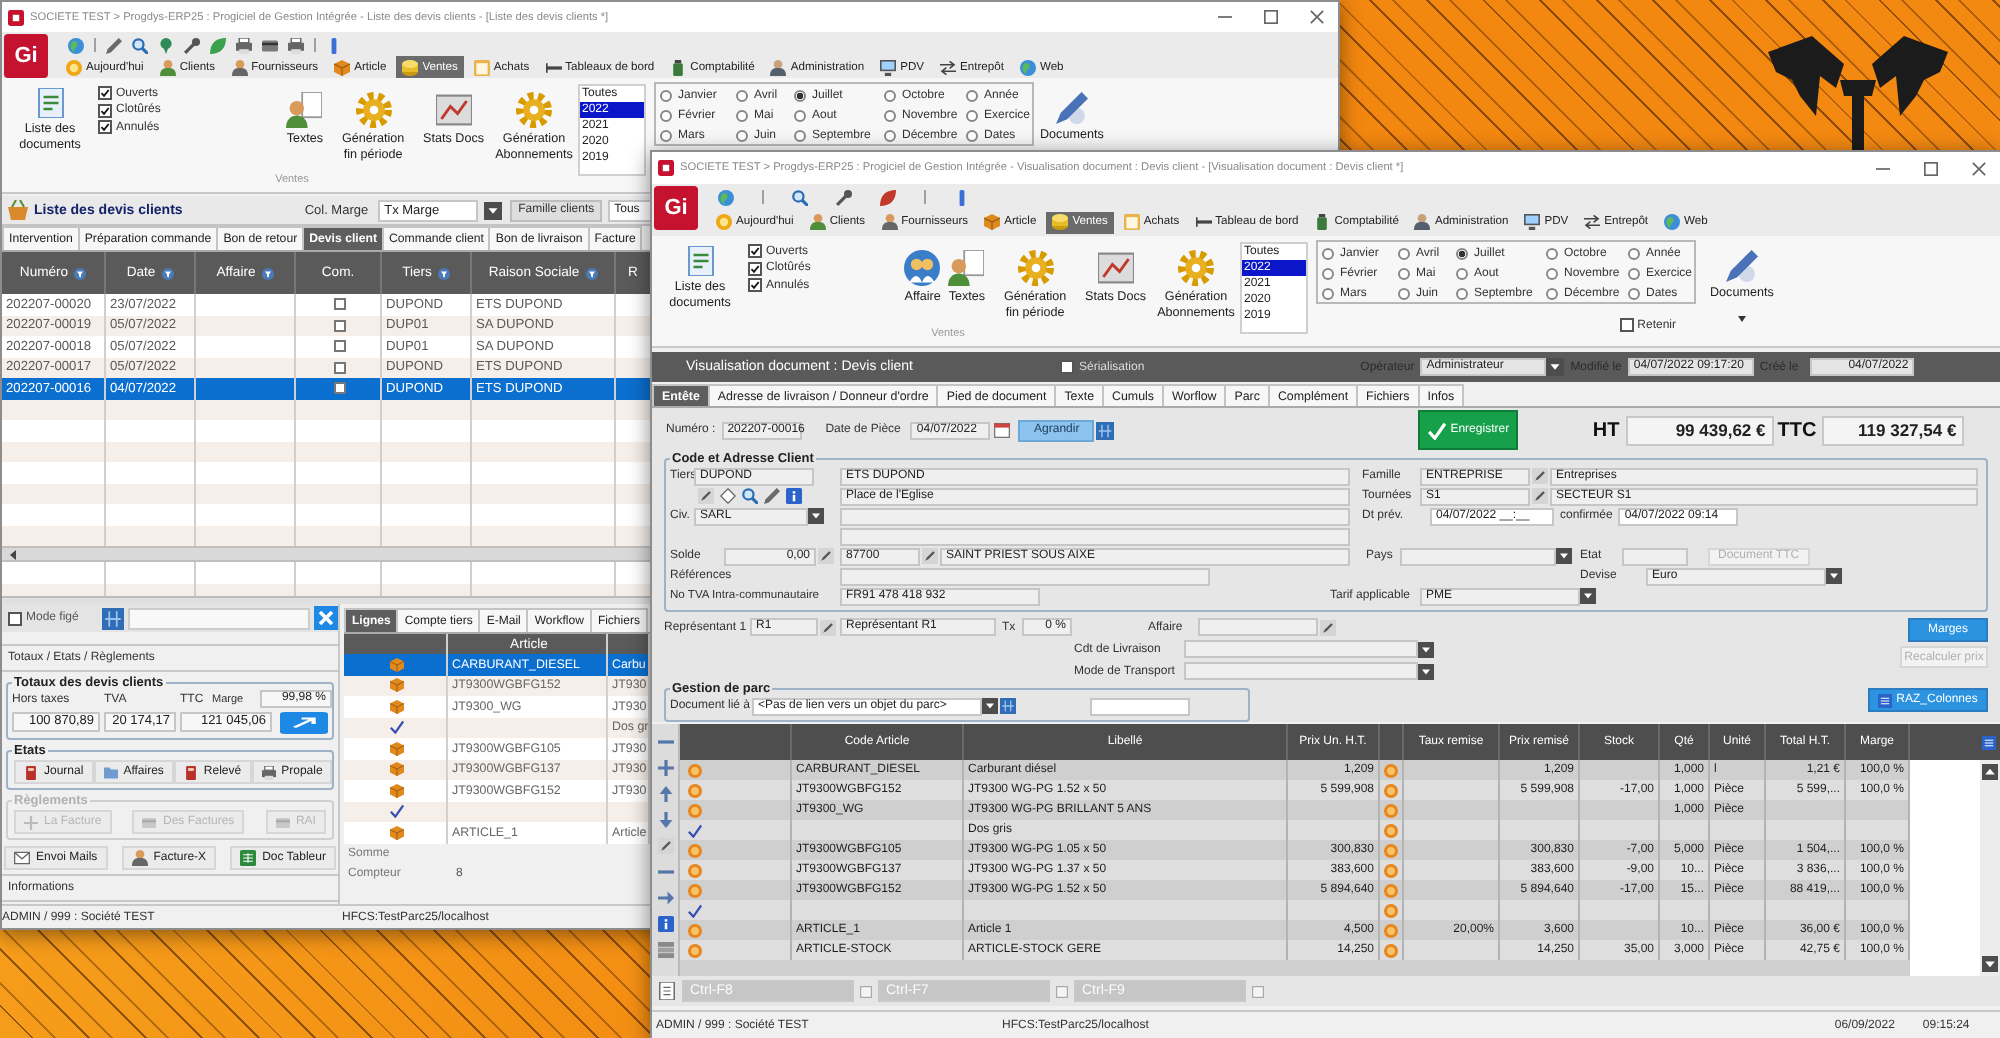  I want to click on down-arrow-icon, so click(665, 820).